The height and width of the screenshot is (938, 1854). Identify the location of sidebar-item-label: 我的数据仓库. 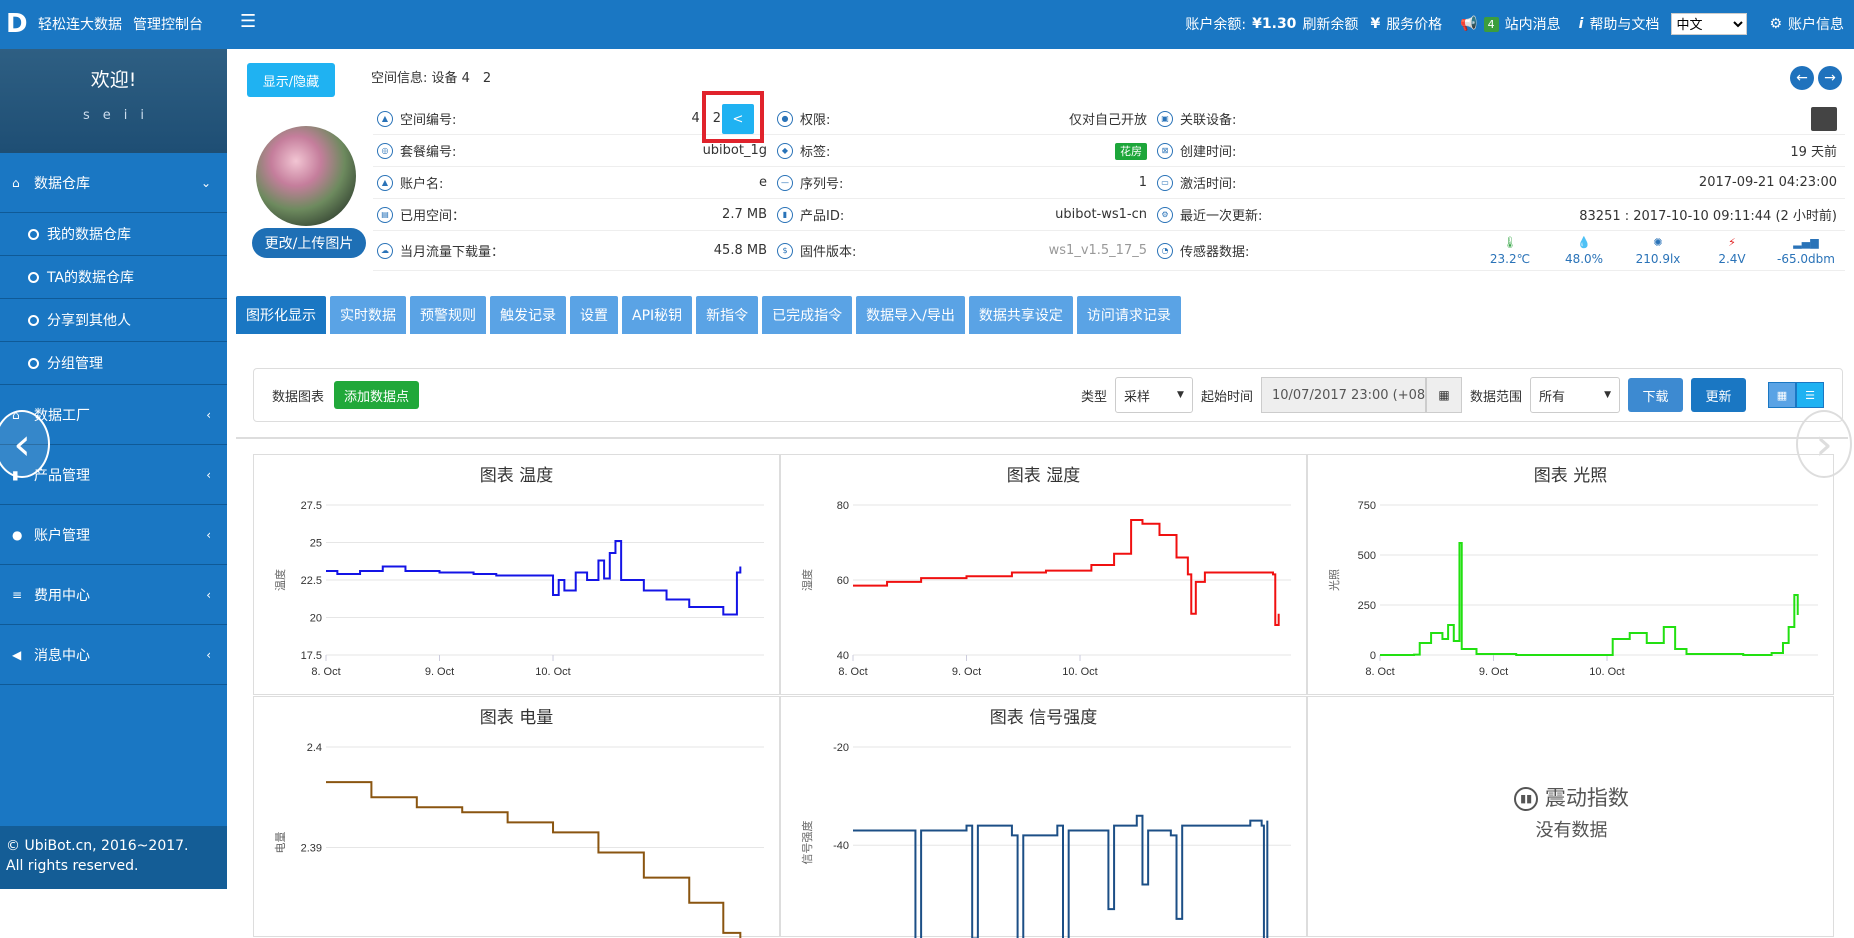
(89, 235).